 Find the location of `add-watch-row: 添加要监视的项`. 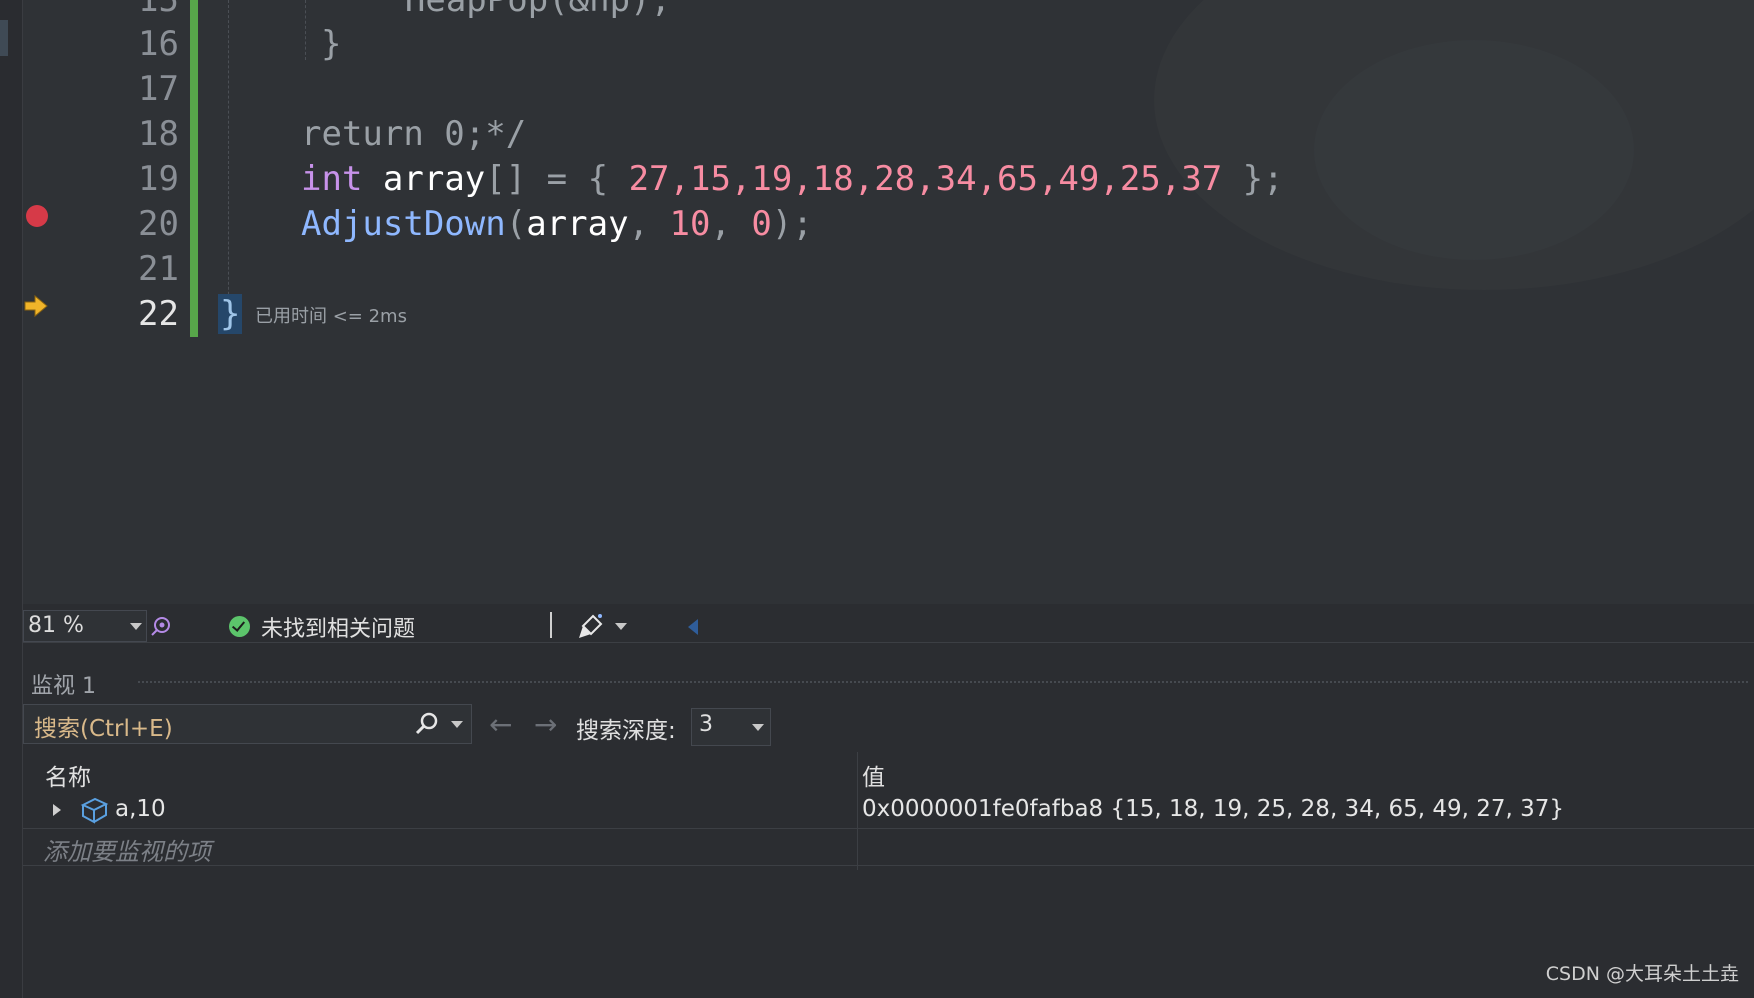

add-watch-row: 添加要监视的项 is located at coordinates (888, 847).